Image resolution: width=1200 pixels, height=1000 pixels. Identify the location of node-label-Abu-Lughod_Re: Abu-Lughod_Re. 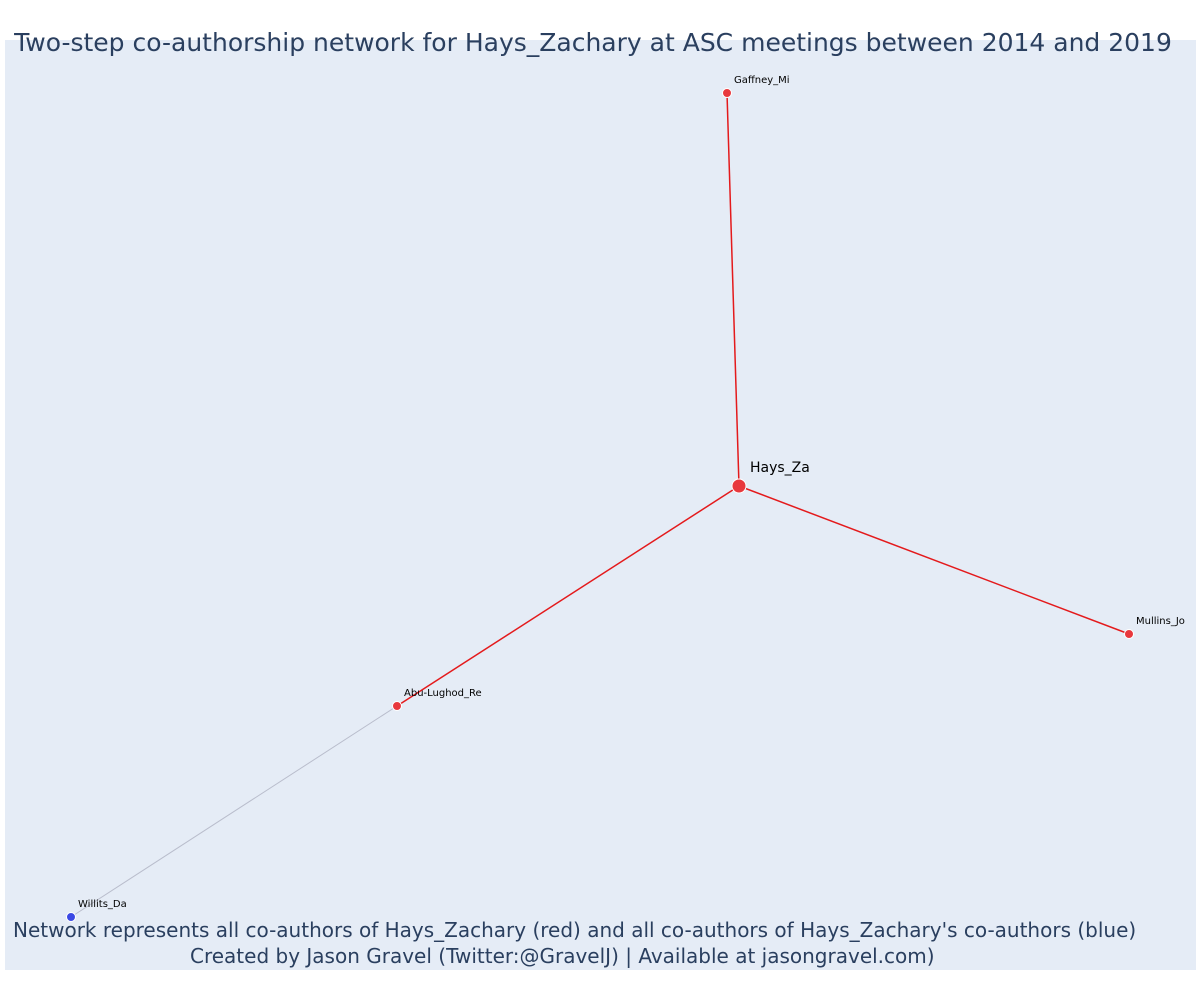
(443, 693).